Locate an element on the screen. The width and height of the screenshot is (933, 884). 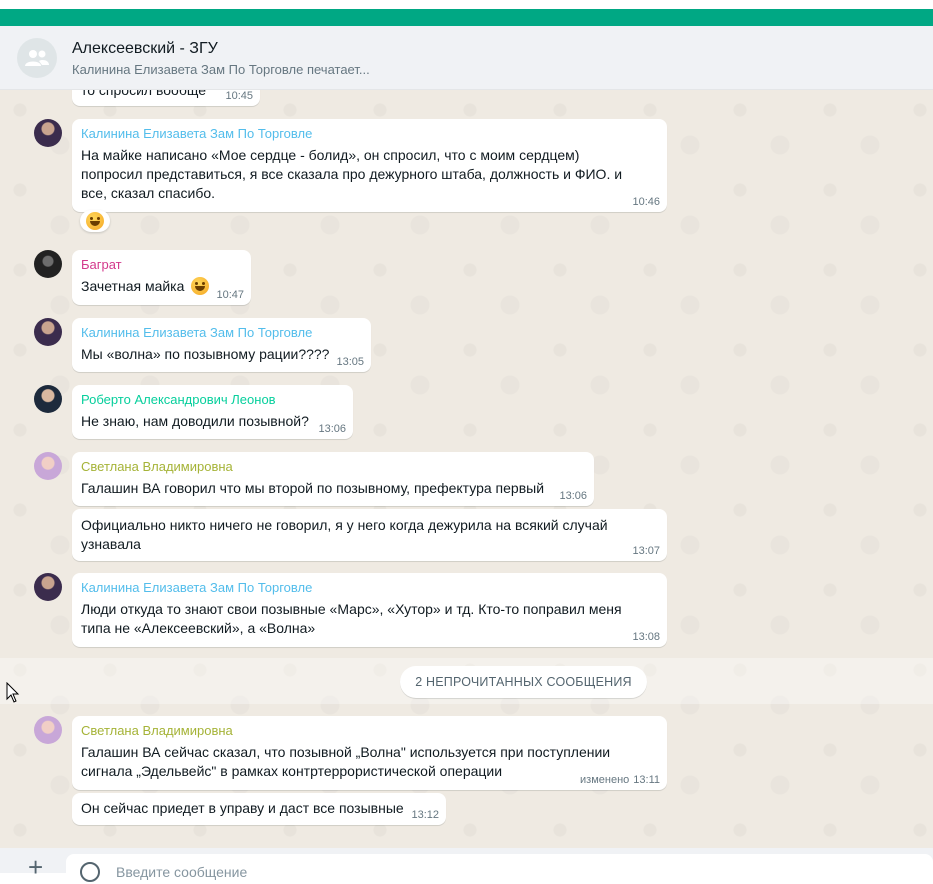
avatar-bagrat is located at coordinates (48, 264).